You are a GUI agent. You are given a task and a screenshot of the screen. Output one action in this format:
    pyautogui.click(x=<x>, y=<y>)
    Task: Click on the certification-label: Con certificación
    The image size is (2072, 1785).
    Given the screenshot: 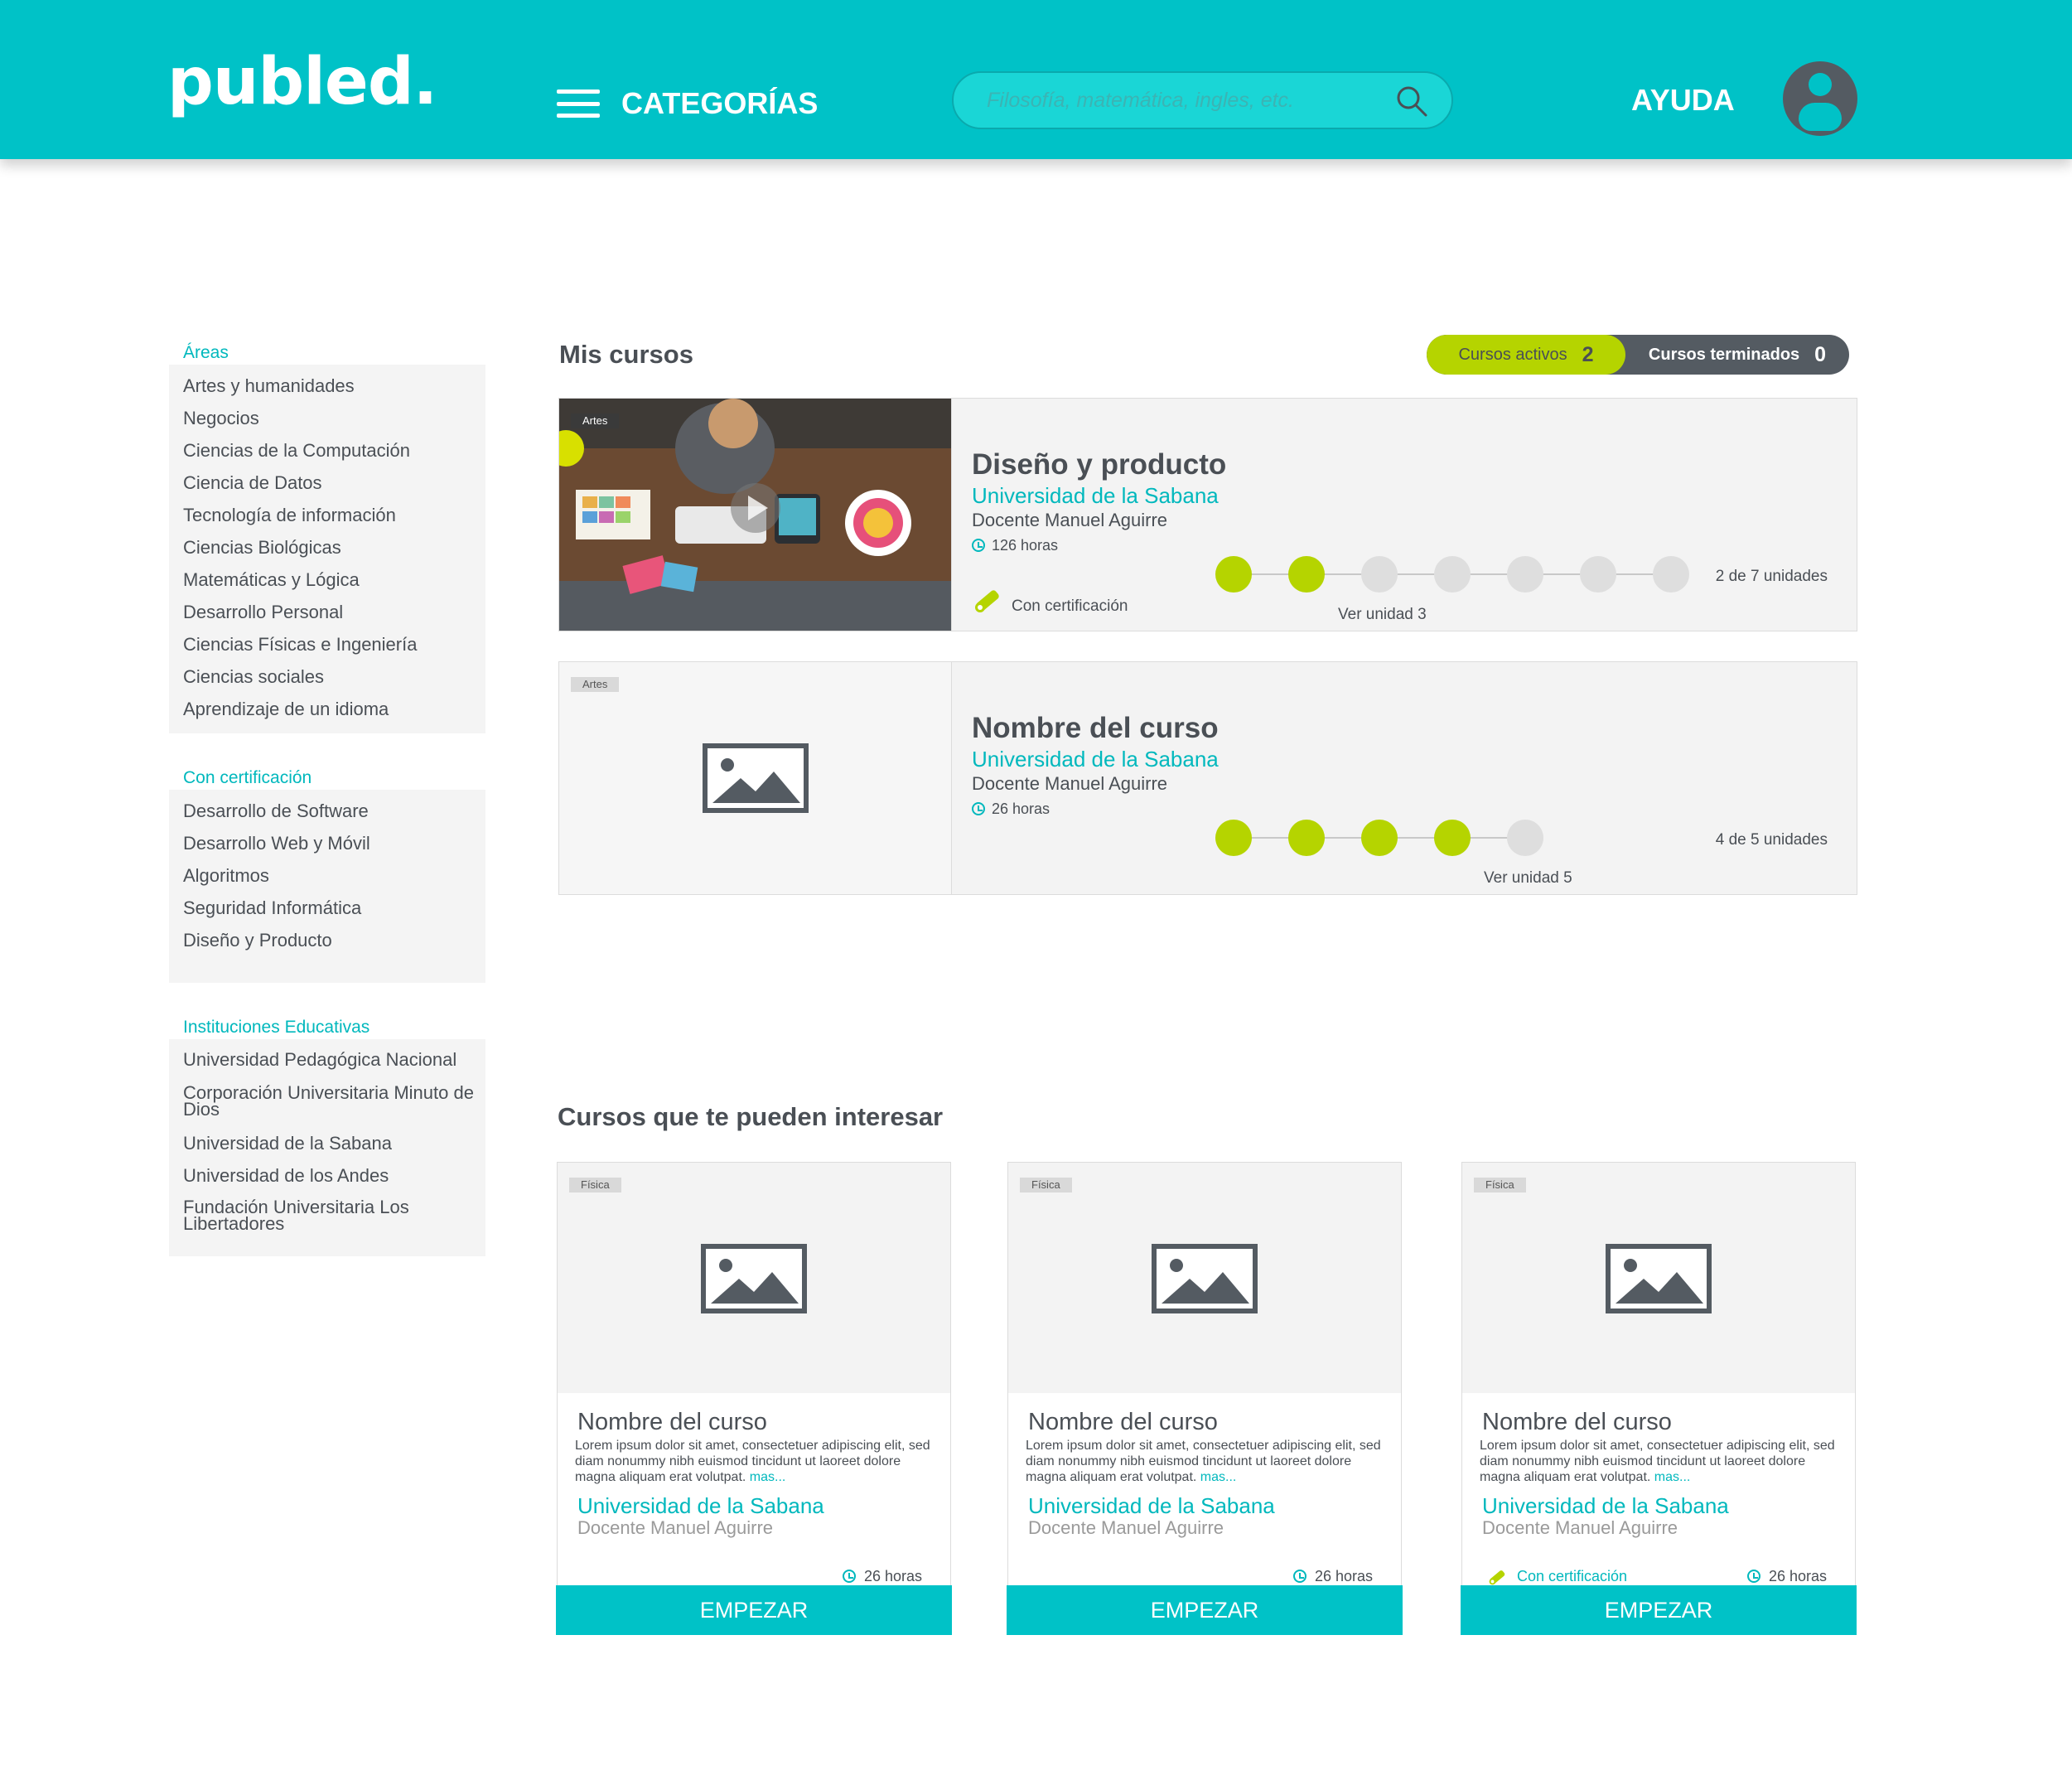 What is the action you would take?
    pyautogui.click(x=1572, y=1575)
    